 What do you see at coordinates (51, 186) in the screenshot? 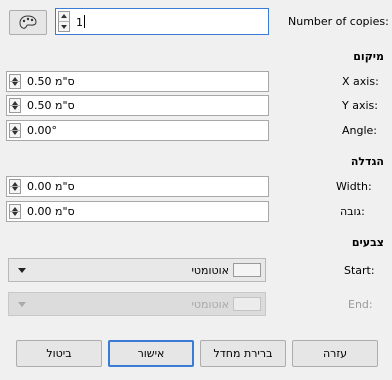
I see `width-value: 0.00 ס"מ` at bounding box center [51, 186].